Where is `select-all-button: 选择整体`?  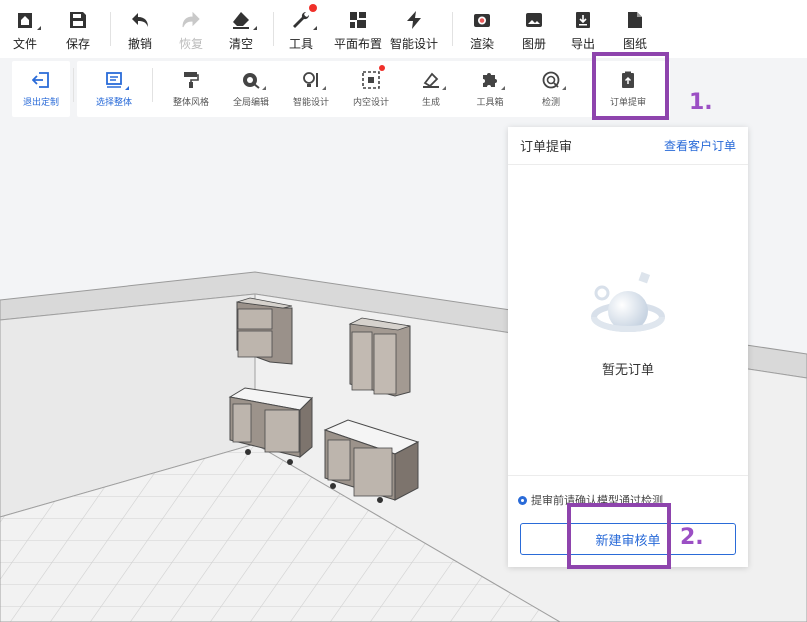 select-all-button: 选择整体 is located at coordinates (114, 89).